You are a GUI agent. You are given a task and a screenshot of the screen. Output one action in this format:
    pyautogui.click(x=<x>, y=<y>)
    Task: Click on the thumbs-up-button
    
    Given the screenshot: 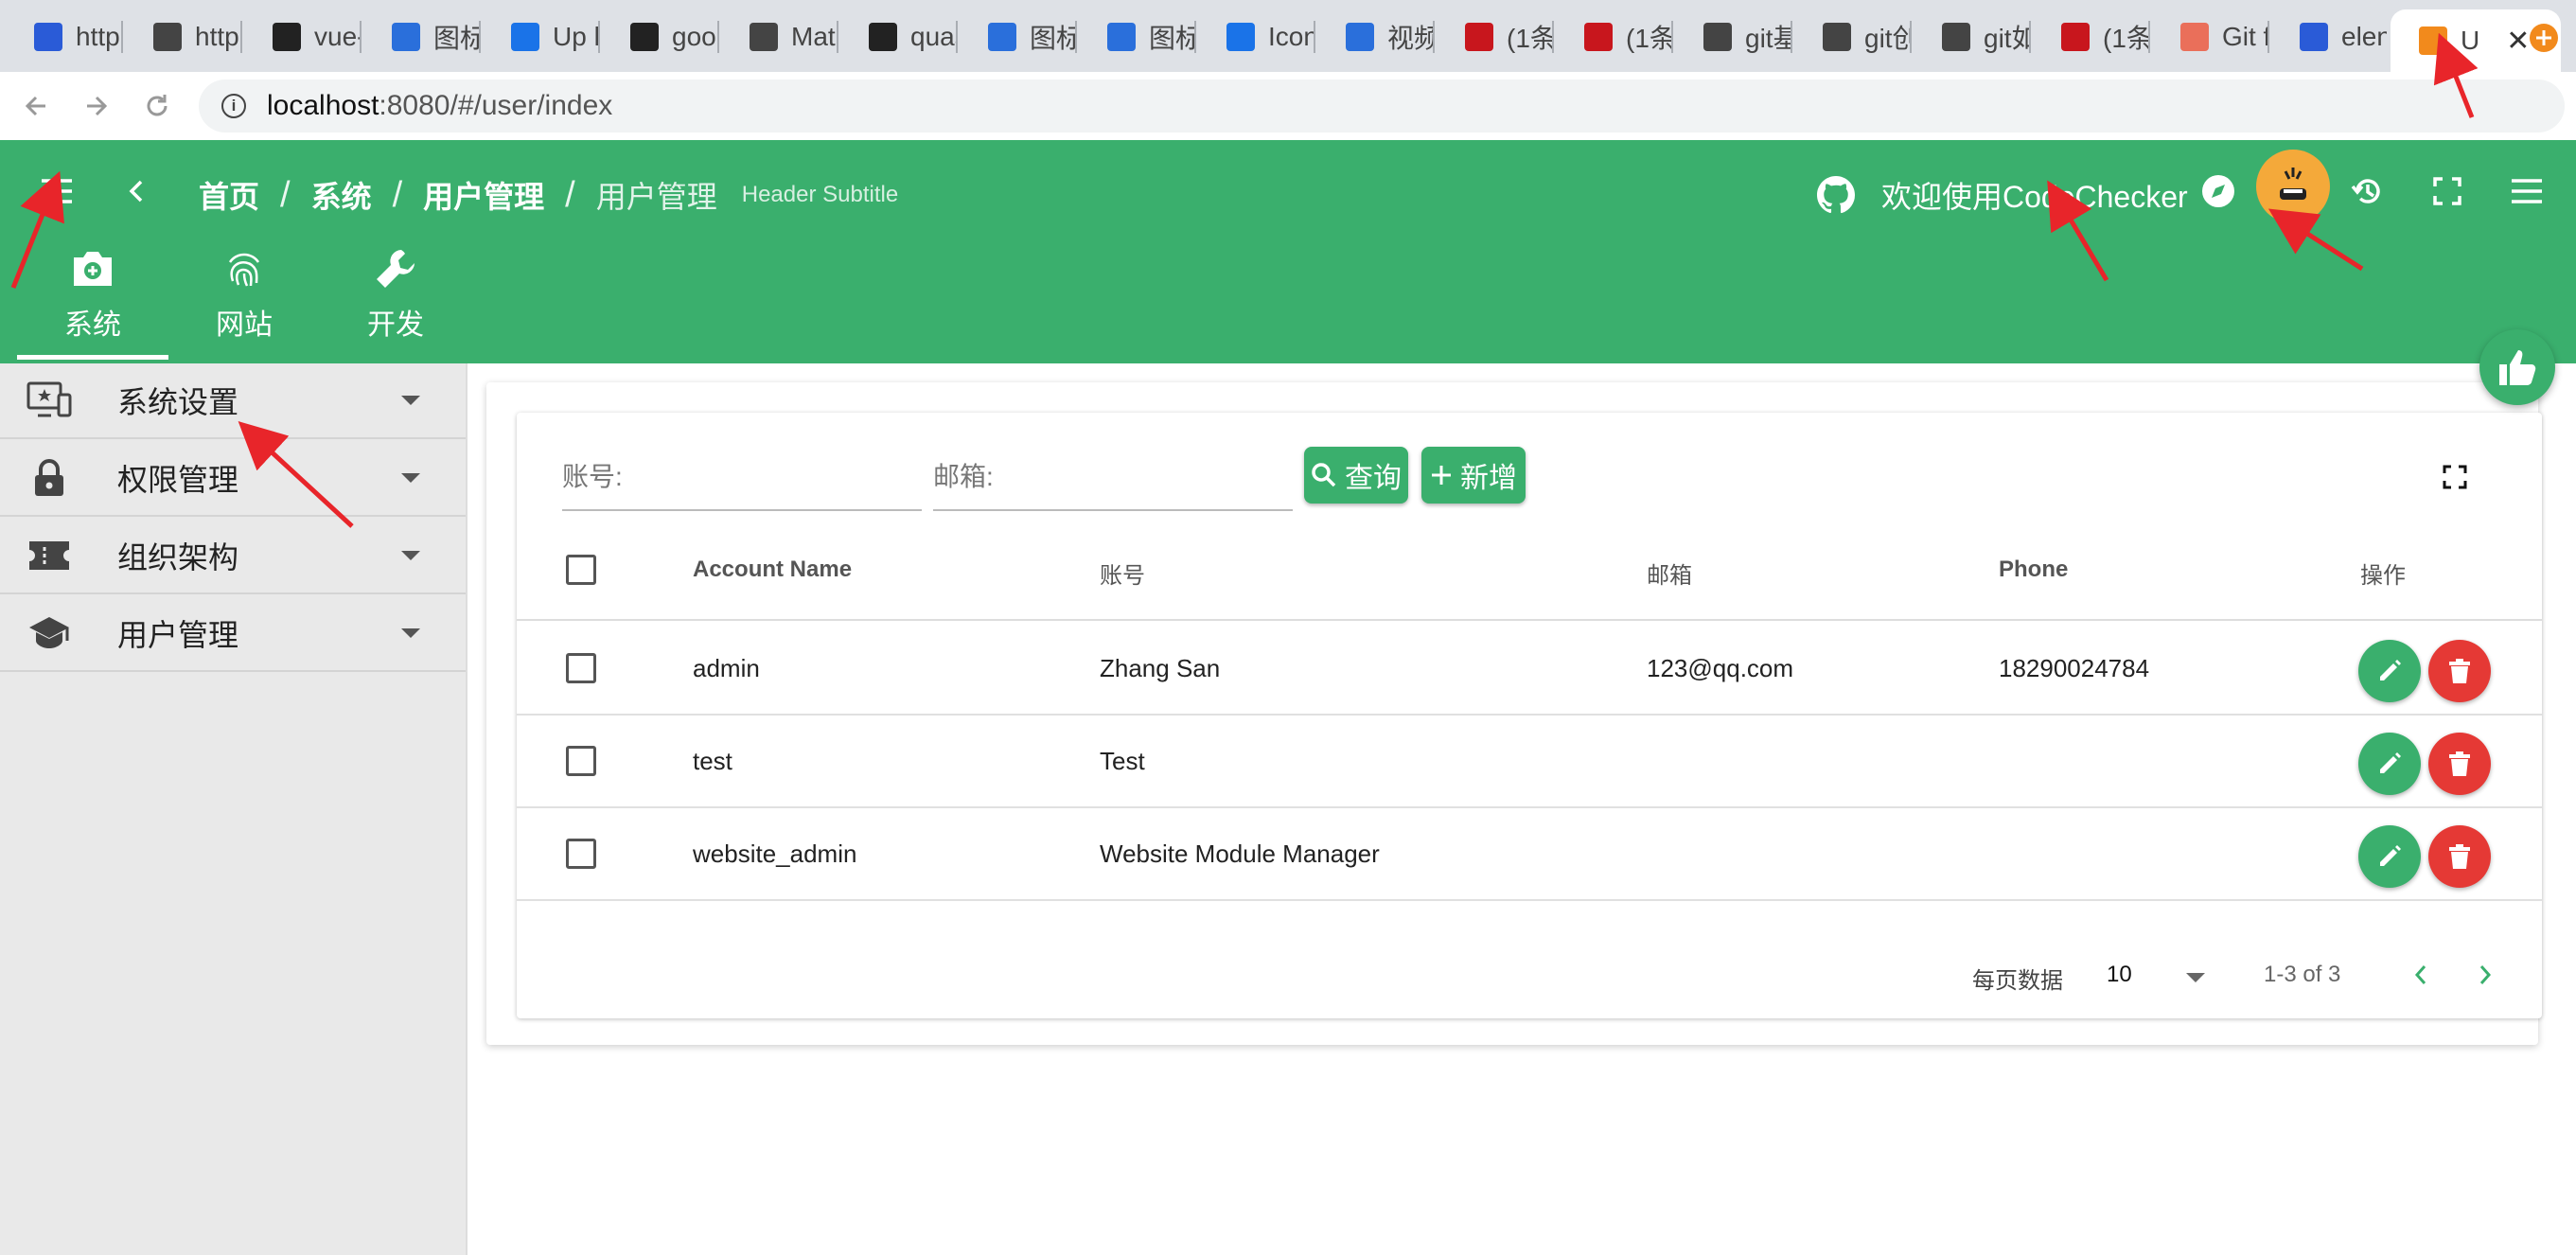 What is the action you would take?
    pyautogui.click(x=2517, y=367)
    